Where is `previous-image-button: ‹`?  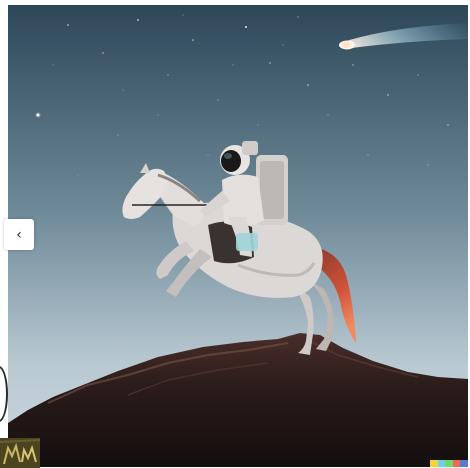
previous-image-button: ‹ is located at coordinates (19, 234).